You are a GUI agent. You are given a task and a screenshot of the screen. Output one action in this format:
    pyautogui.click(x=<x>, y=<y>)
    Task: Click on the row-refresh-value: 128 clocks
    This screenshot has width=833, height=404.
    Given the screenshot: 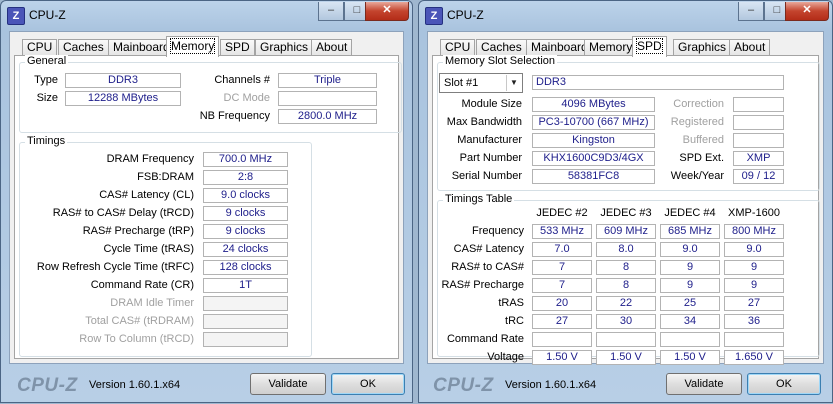 What is the action you would take?
    pyautogui.click(x=245, y=267)
    